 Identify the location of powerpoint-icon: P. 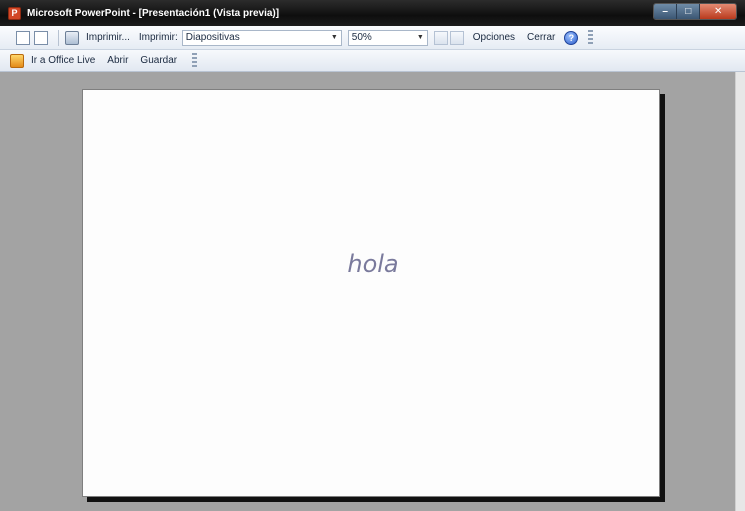
(14, 13).